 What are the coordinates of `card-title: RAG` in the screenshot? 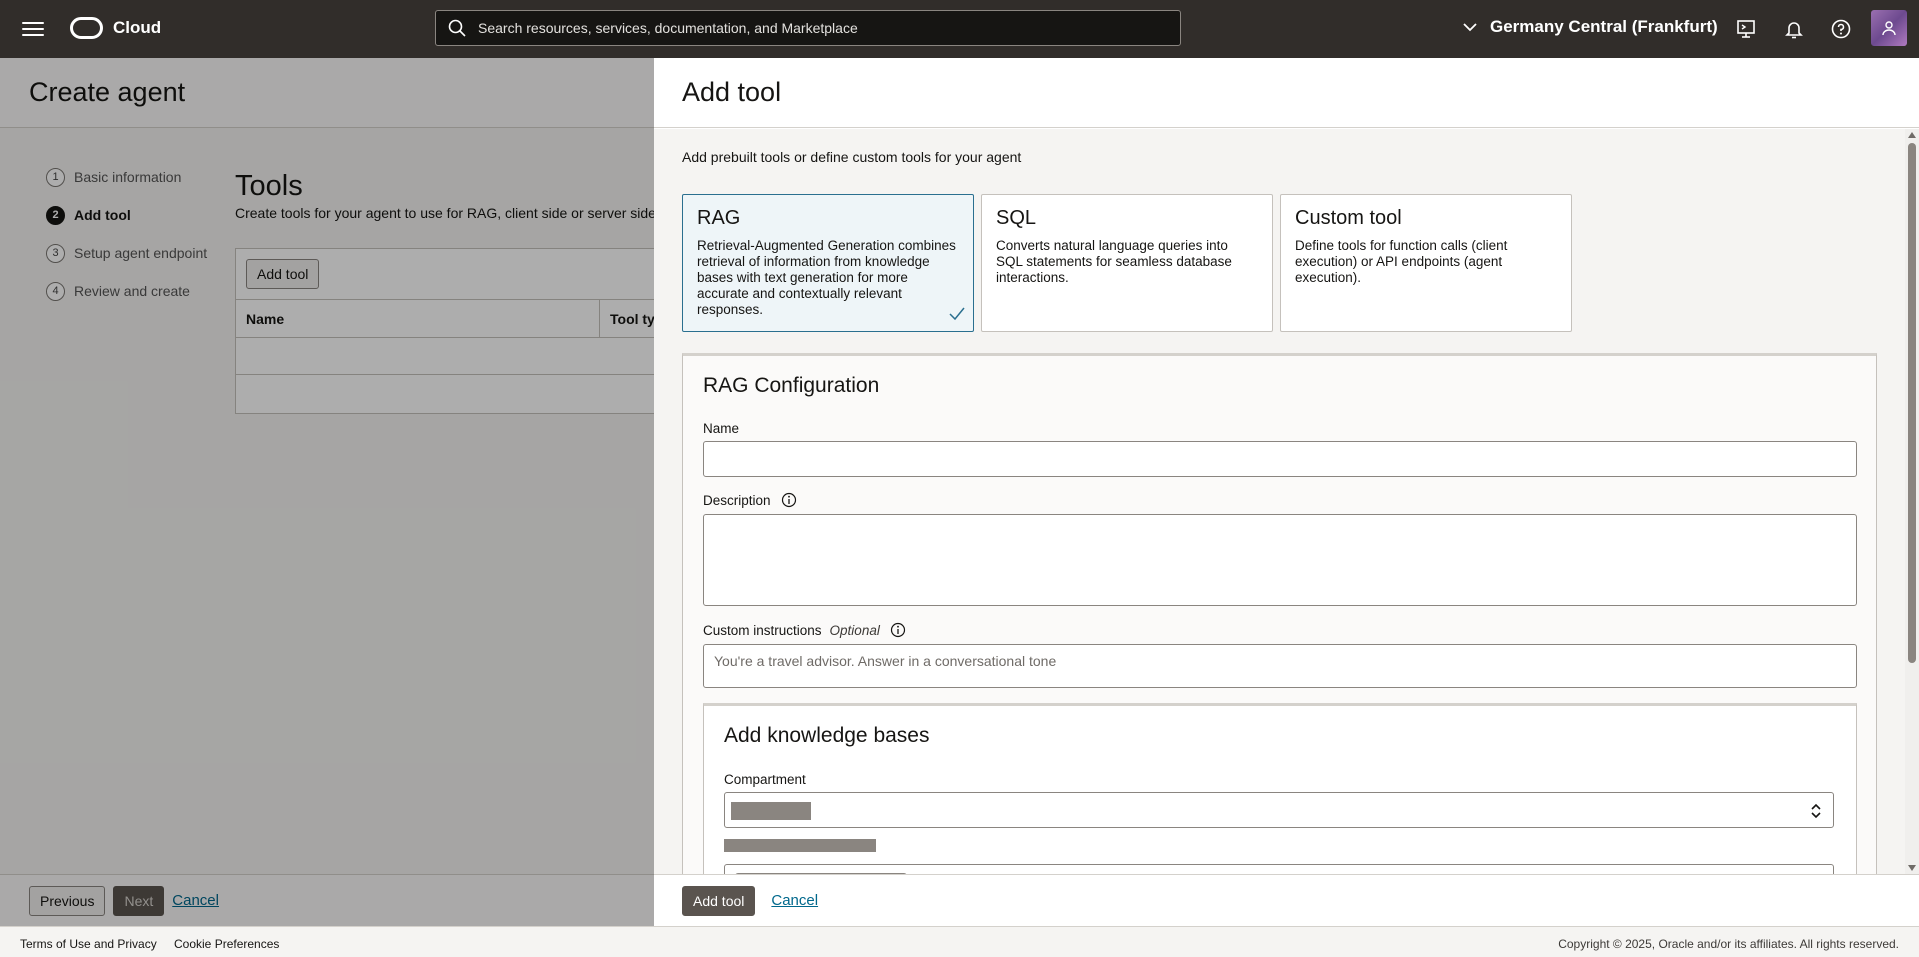 It's located at (719, 218).